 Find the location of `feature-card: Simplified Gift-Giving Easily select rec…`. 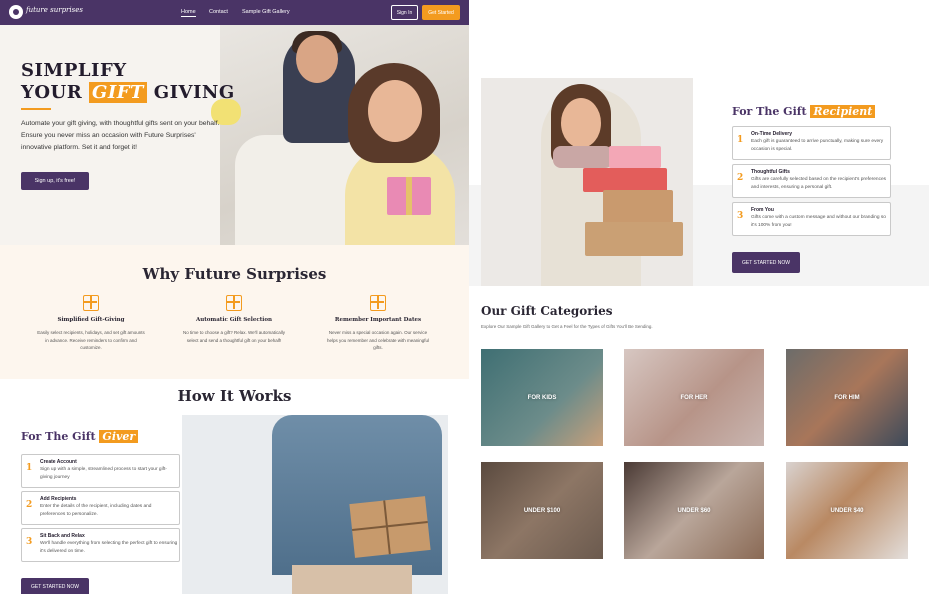

feature-card: Simplified Gift-Giving Easily select rec… is located at coordinates (91, 323).